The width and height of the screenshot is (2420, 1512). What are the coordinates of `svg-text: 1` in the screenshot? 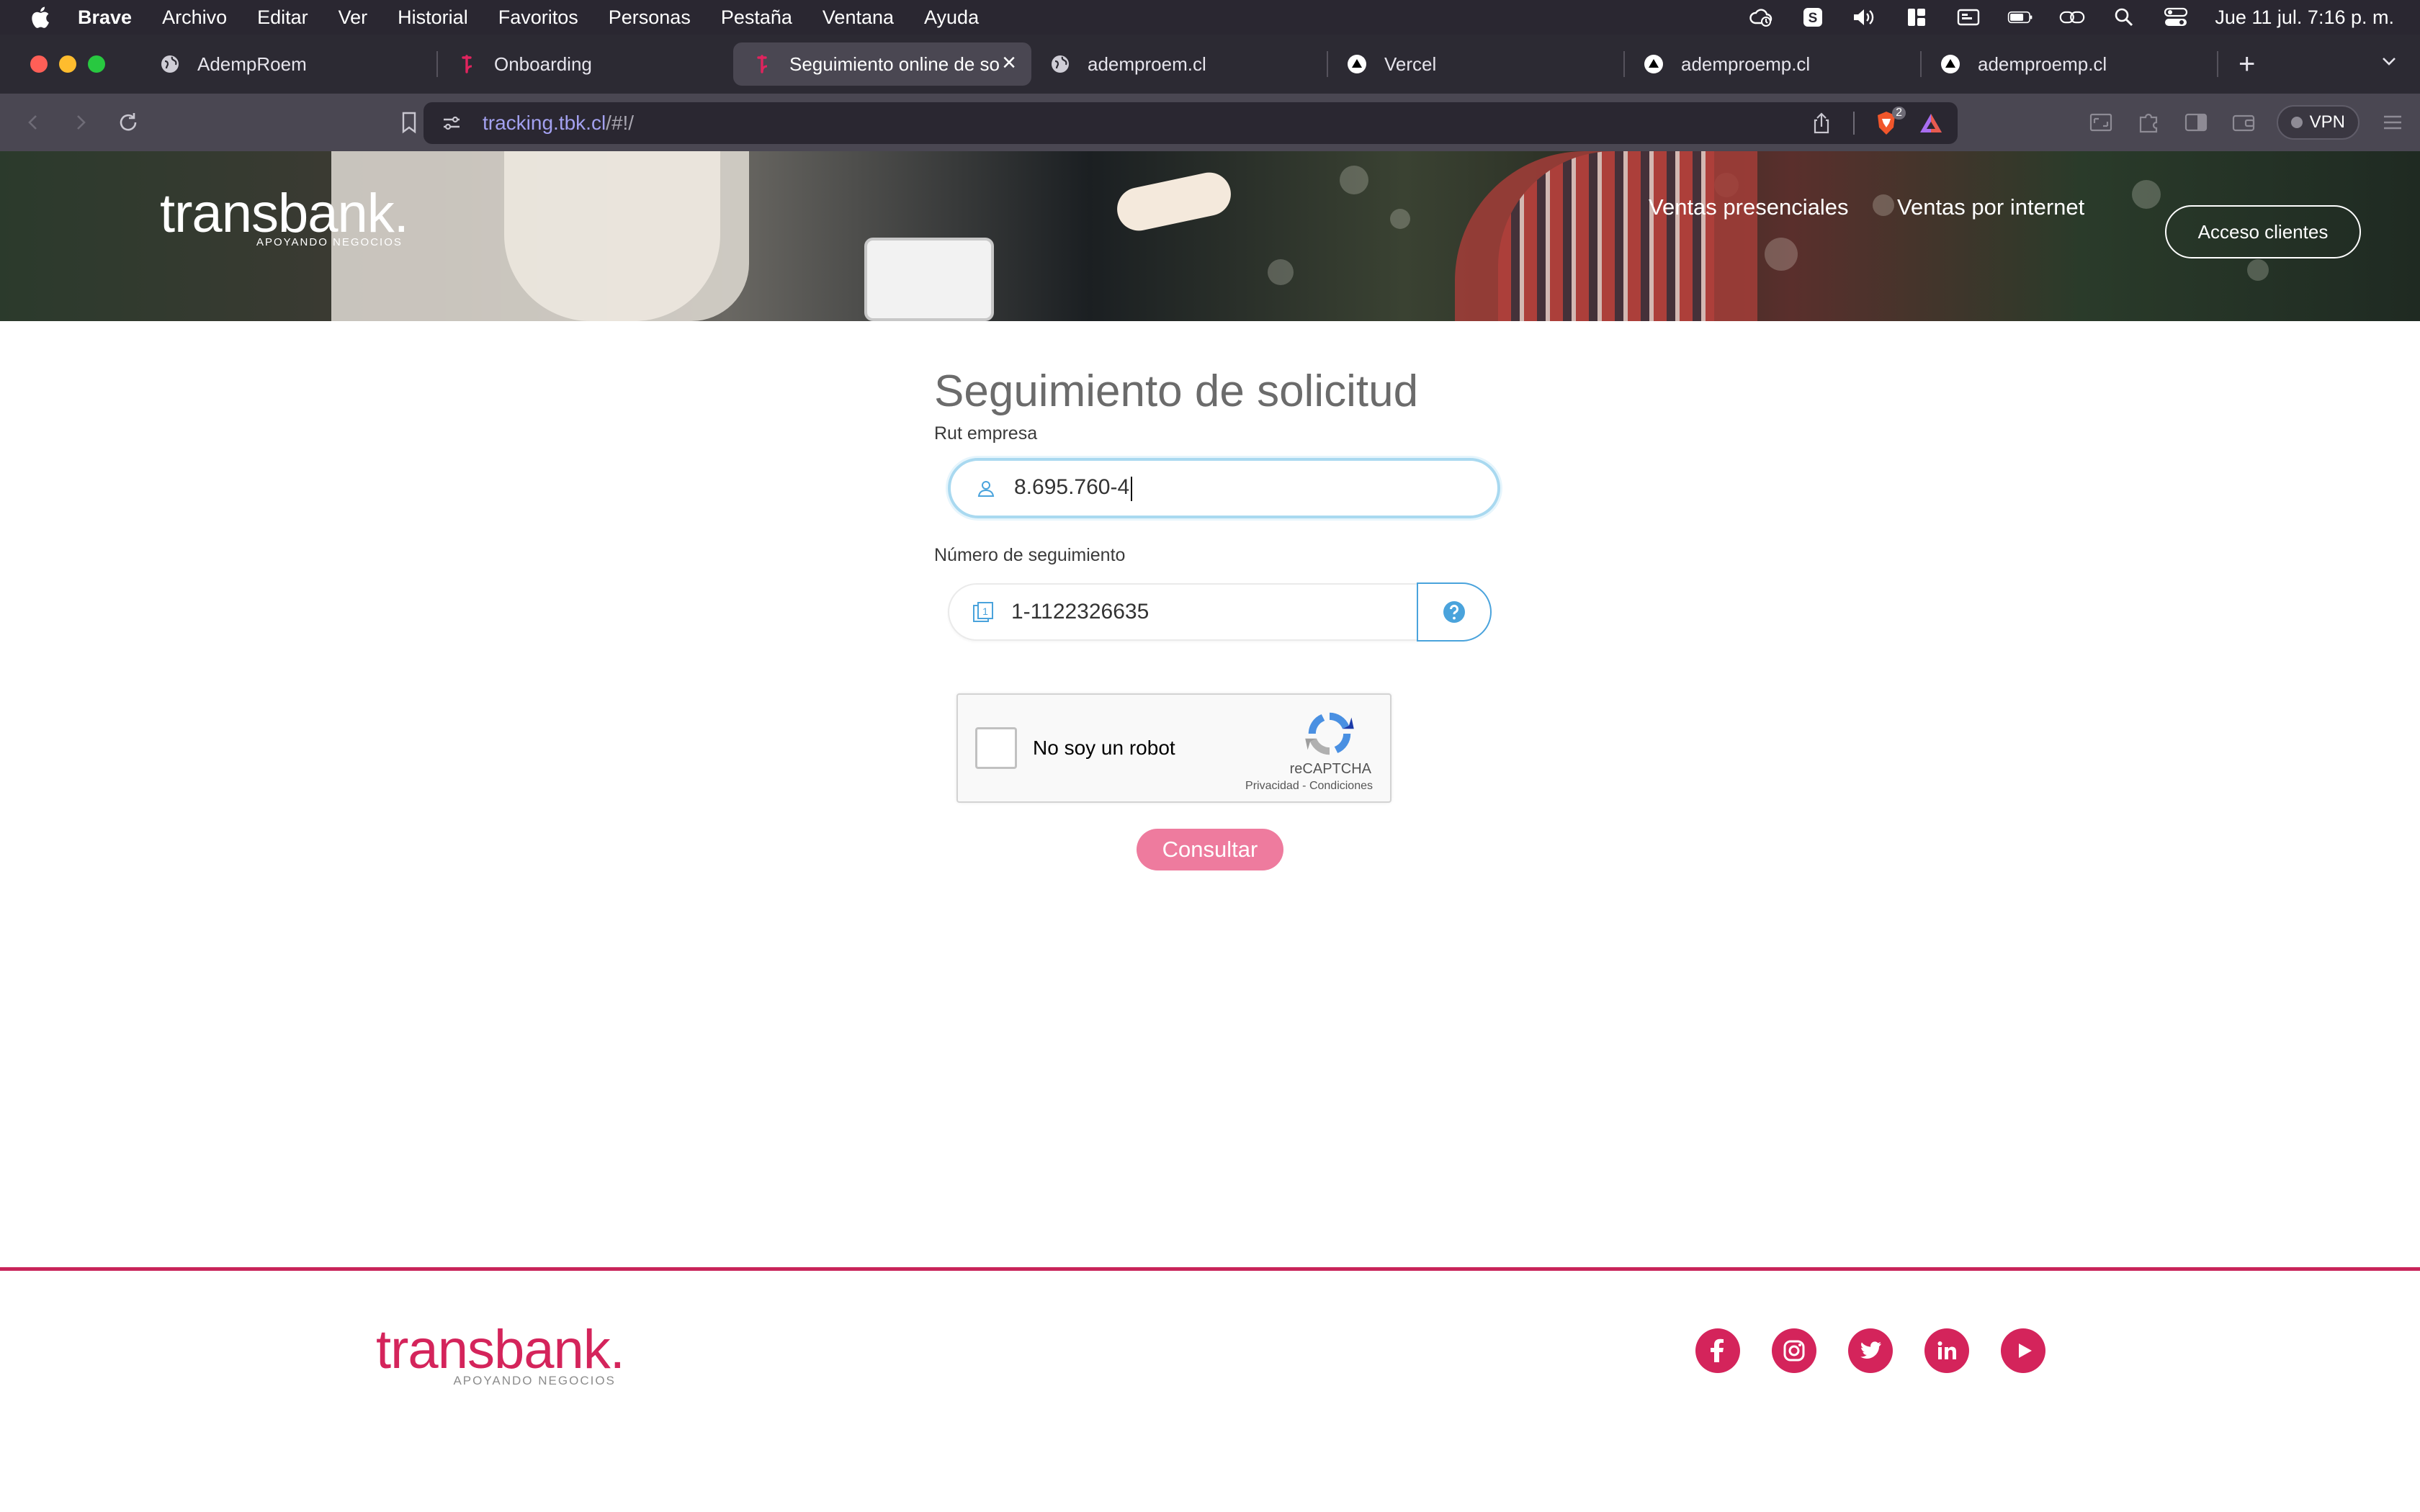 It's located at (985, 611).